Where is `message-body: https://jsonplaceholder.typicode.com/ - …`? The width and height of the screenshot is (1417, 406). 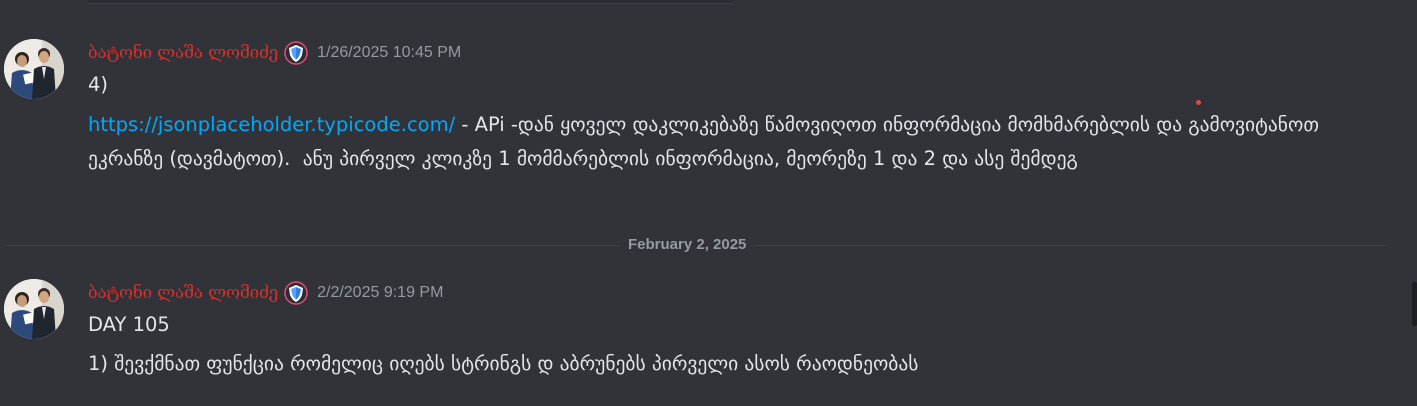 message-body: https://jsonplaceholder.typicode.com/ - … is located at coordinates (708, 142).